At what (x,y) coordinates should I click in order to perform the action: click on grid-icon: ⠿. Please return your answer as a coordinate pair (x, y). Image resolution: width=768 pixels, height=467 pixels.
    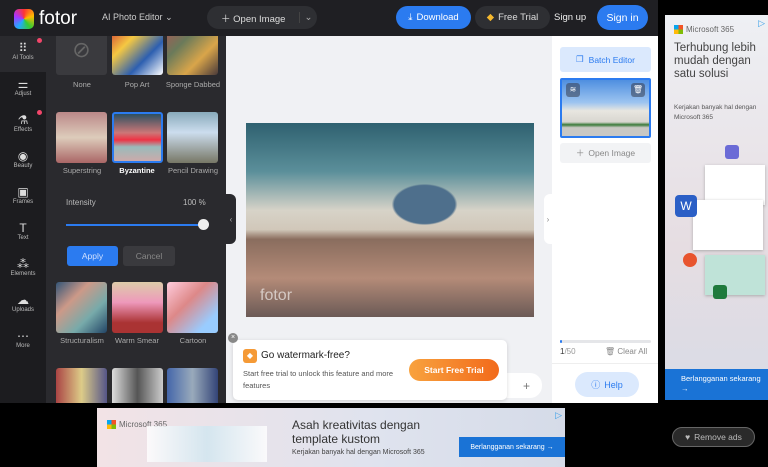
    Looking at the image, I should click on (23, 48).